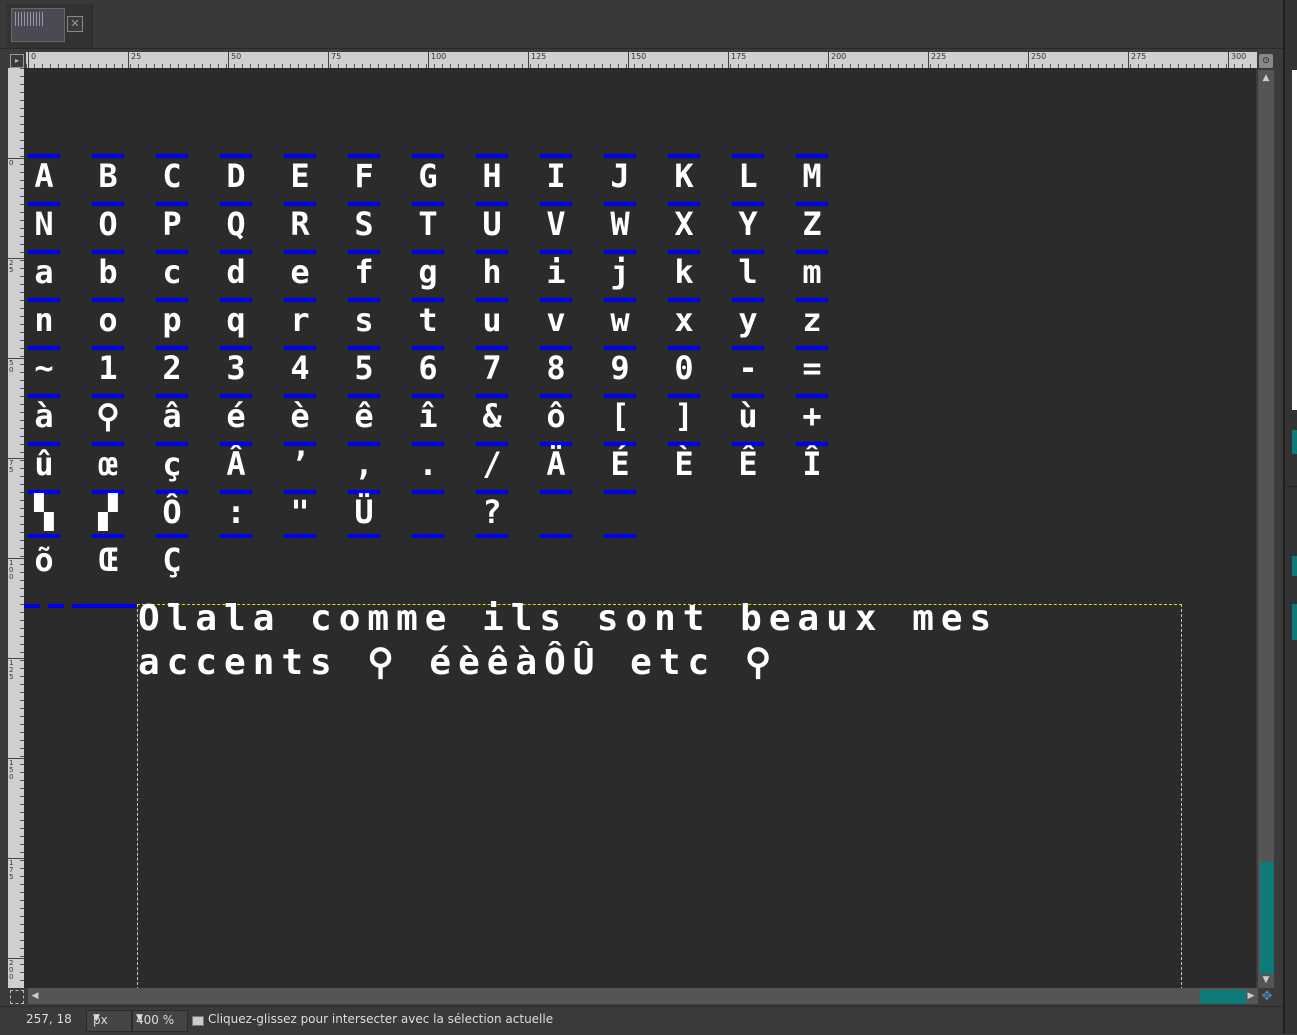  I want to click on dock-panel-preview, so click(1294, 240).